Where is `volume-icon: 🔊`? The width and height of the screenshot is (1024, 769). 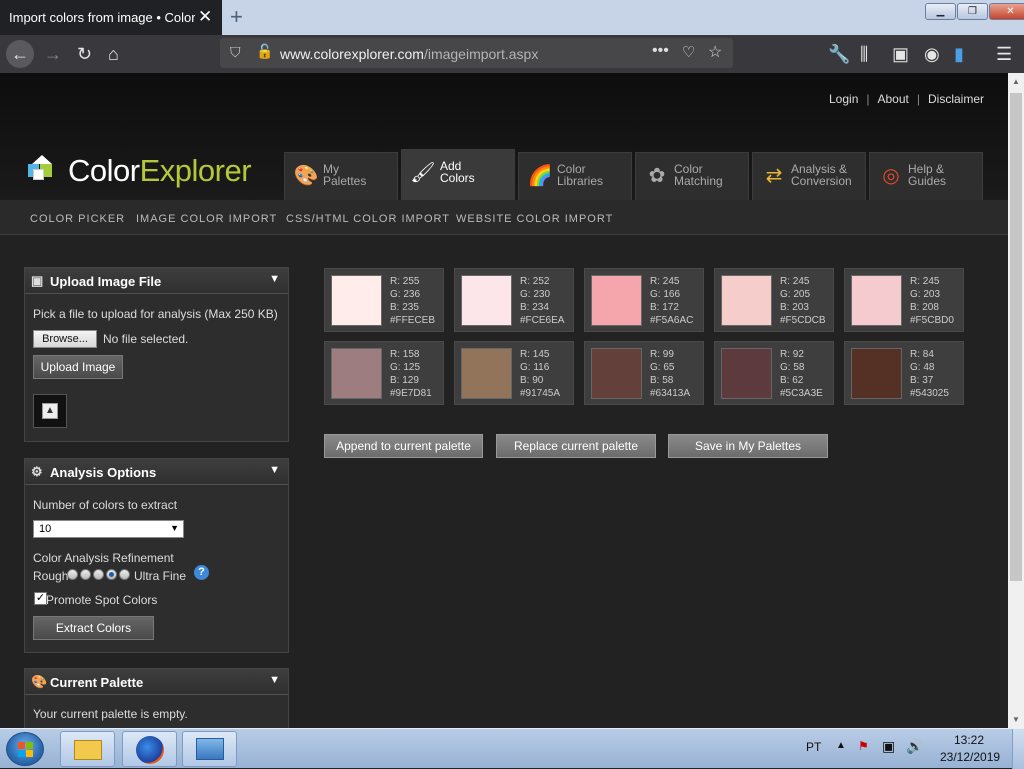
volume-icon: 🔊 is located at coordinates (914, 746).